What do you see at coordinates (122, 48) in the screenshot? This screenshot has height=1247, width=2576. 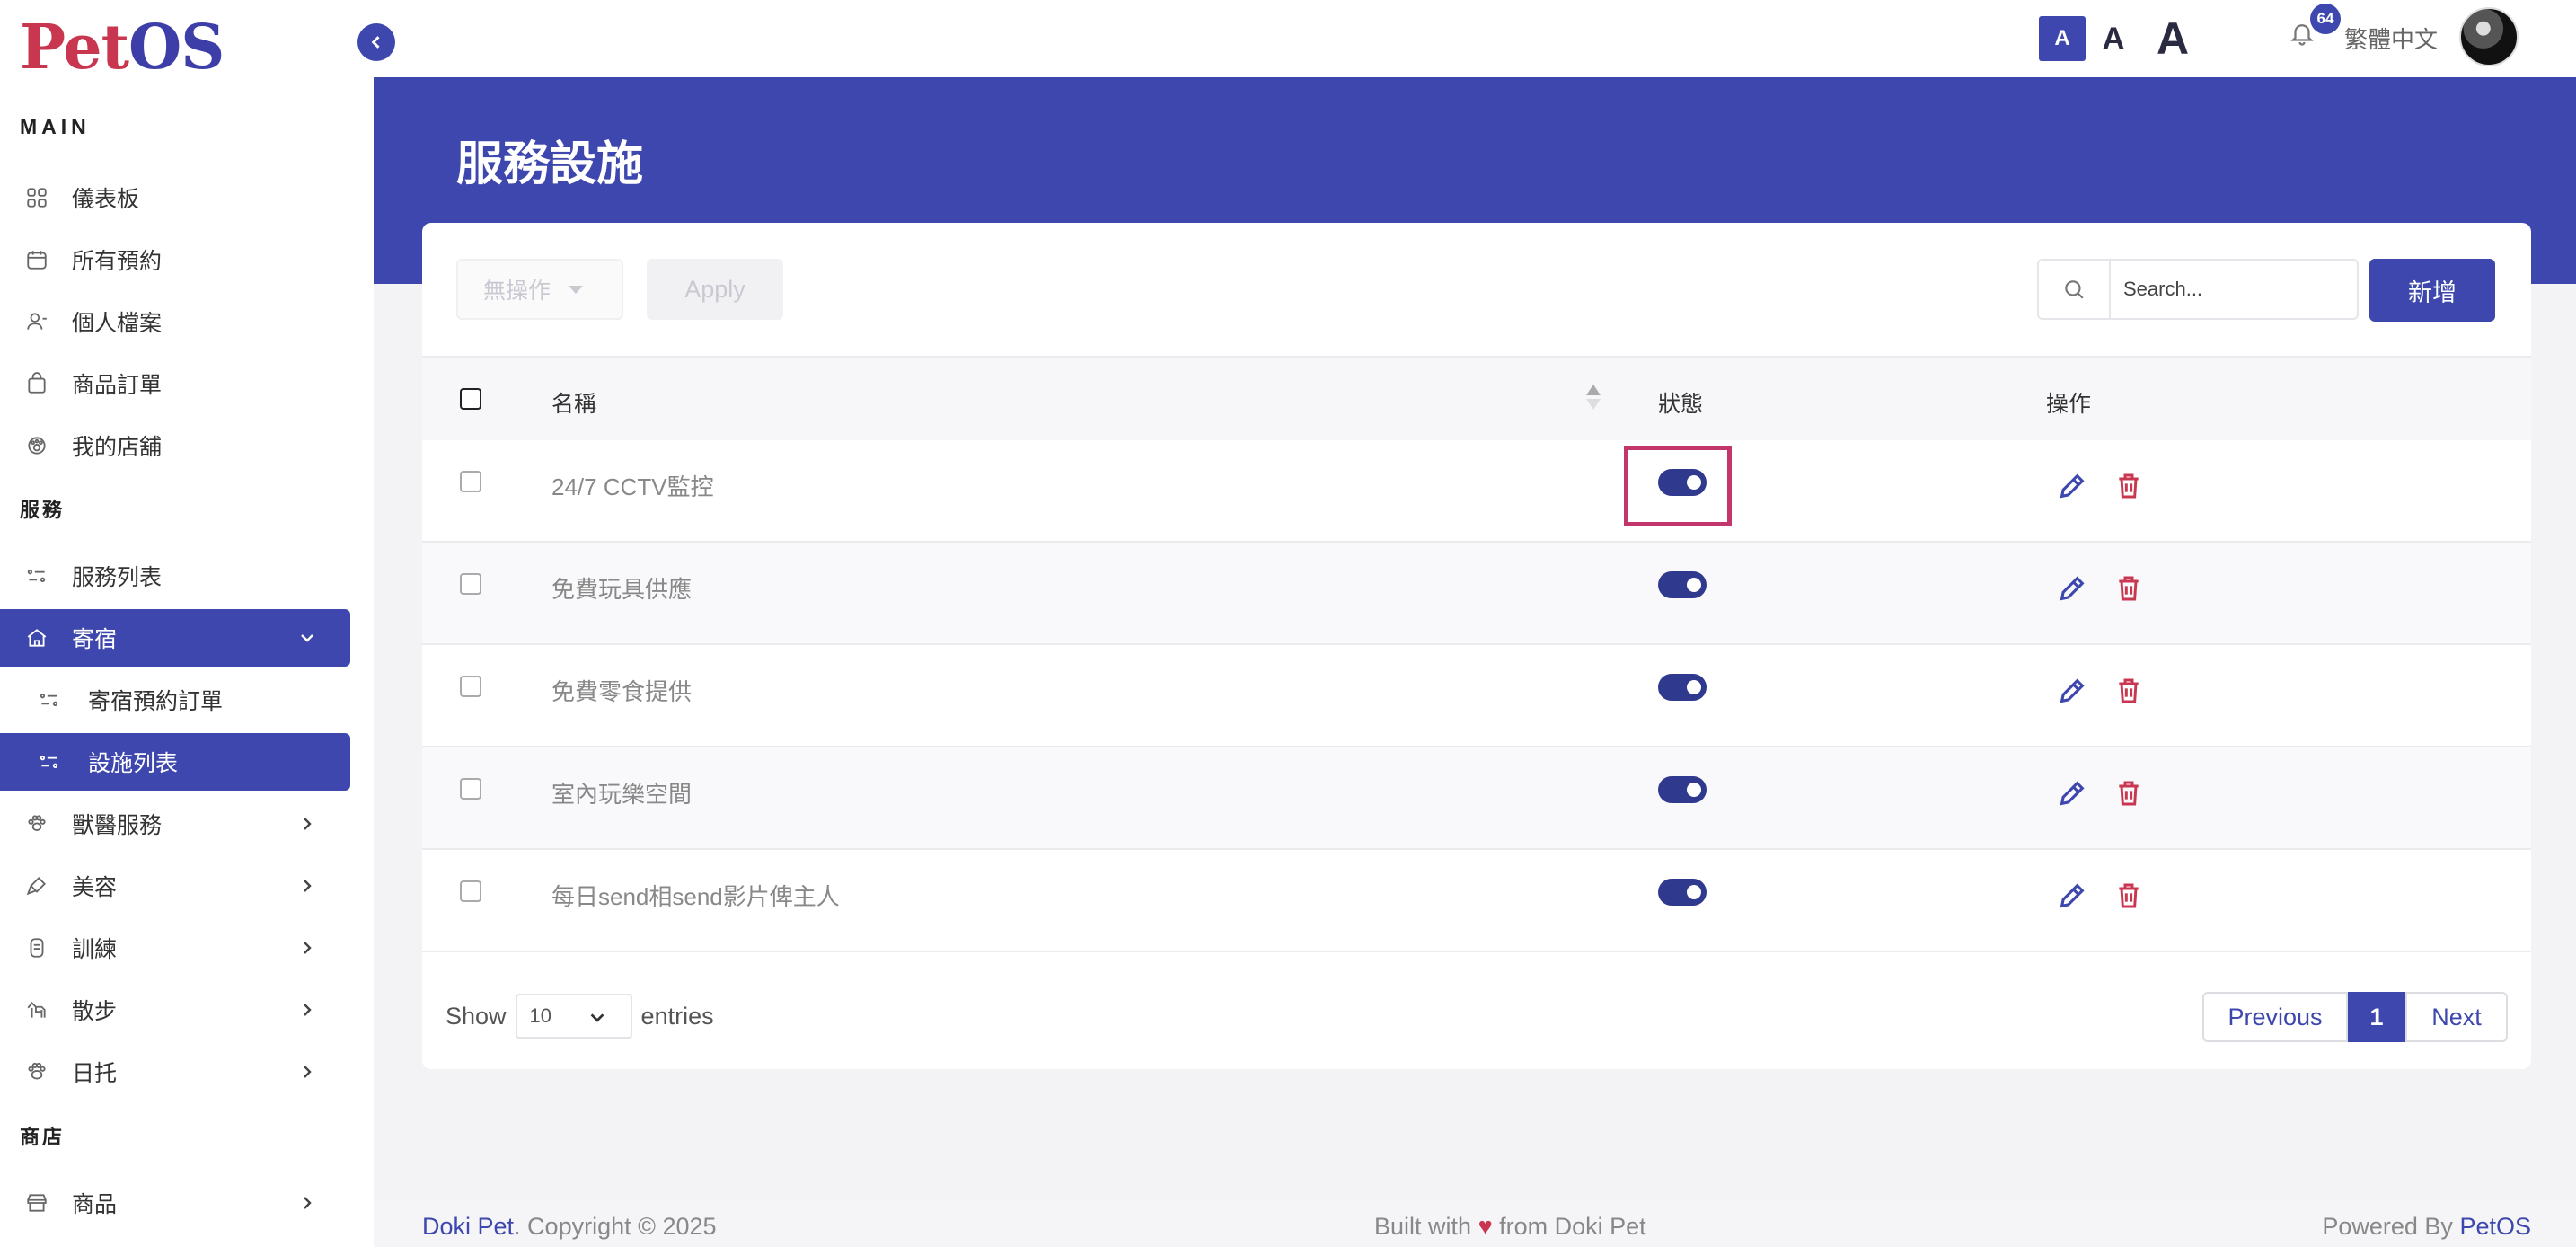 I see `petos-logo: PetOS` at bounding box center [122, 48].